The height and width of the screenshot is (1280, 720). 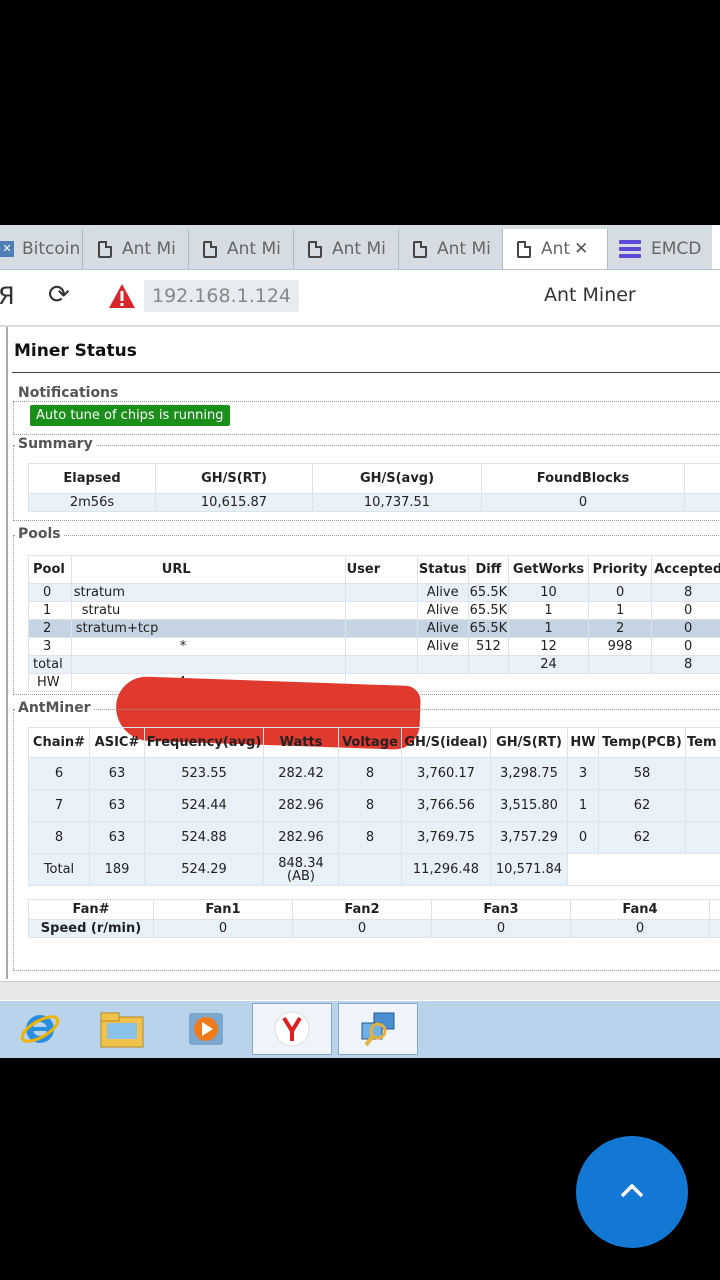 What do you see at coordinates (117, 773) in the screenshot?
I see `chain-asic: 63` at bounding box center [117, 773].